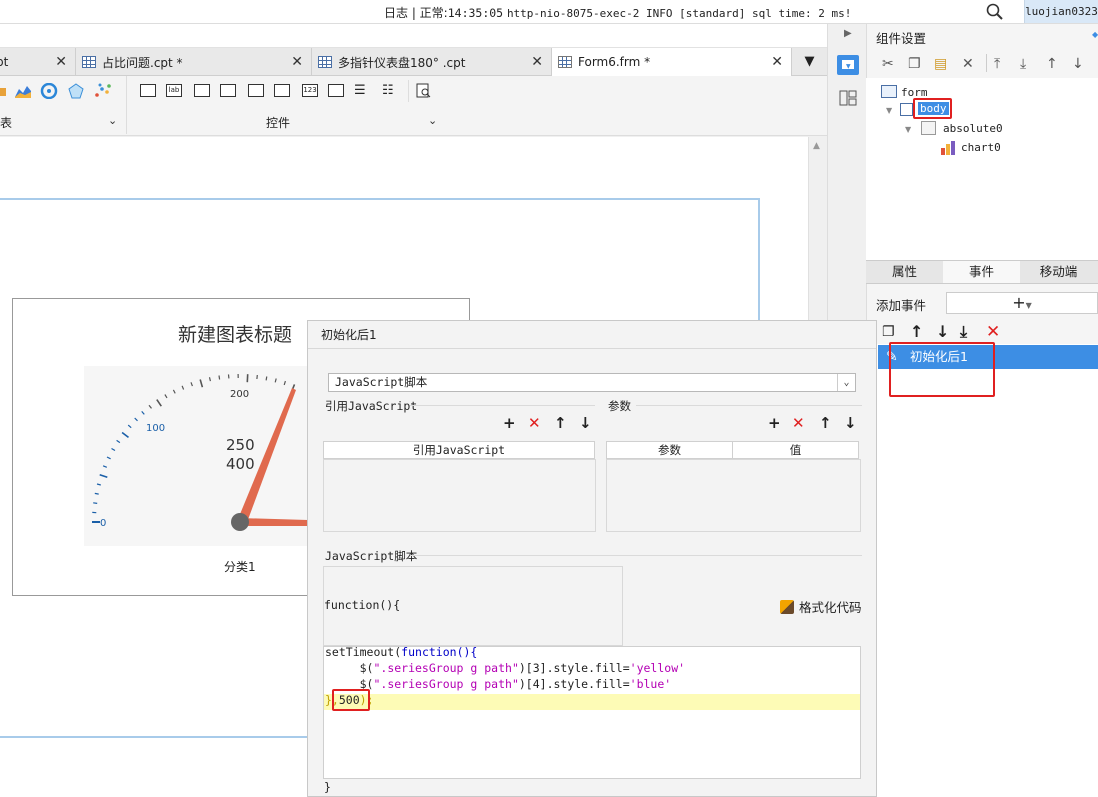 This screenshot has height=797, width=1098. What do you see at coordinates (362, 90) in the screenshot?
I see `radio-group-icon: ☰` at bounding box center [362, 90].